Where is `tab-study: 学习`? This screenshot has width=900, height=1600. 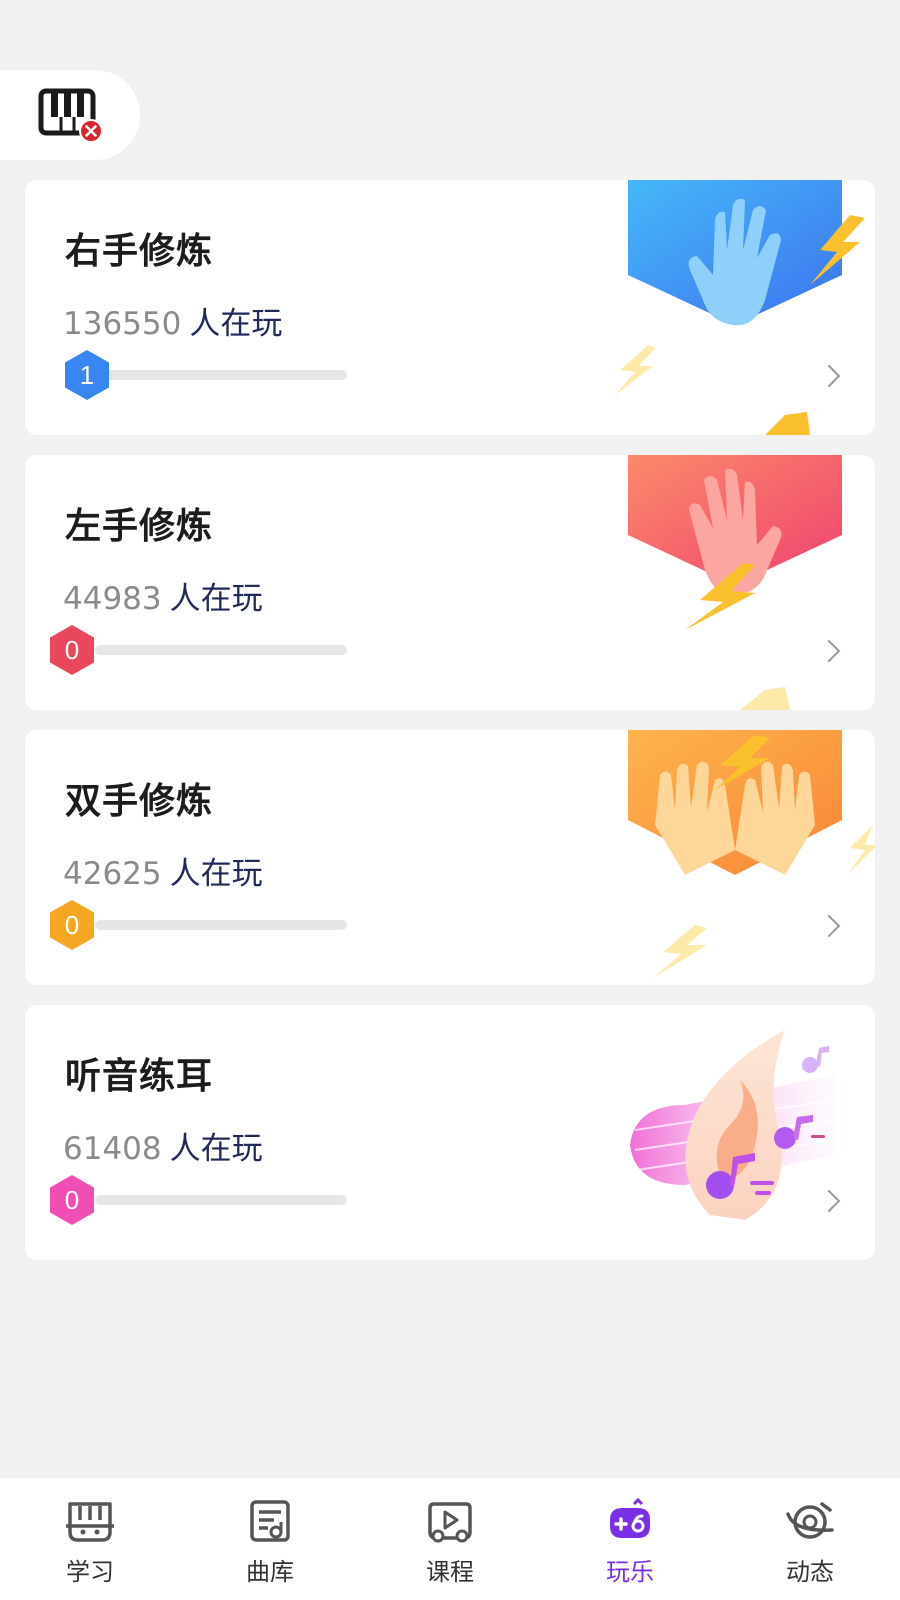
tab-study: 学习 is located at coordinates (90, 1539).